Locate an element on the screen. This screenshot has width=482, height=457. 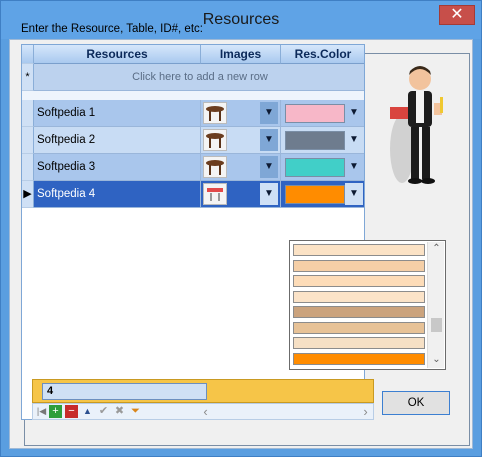
nav-remove-button: − is located at coordinates (71, 411).